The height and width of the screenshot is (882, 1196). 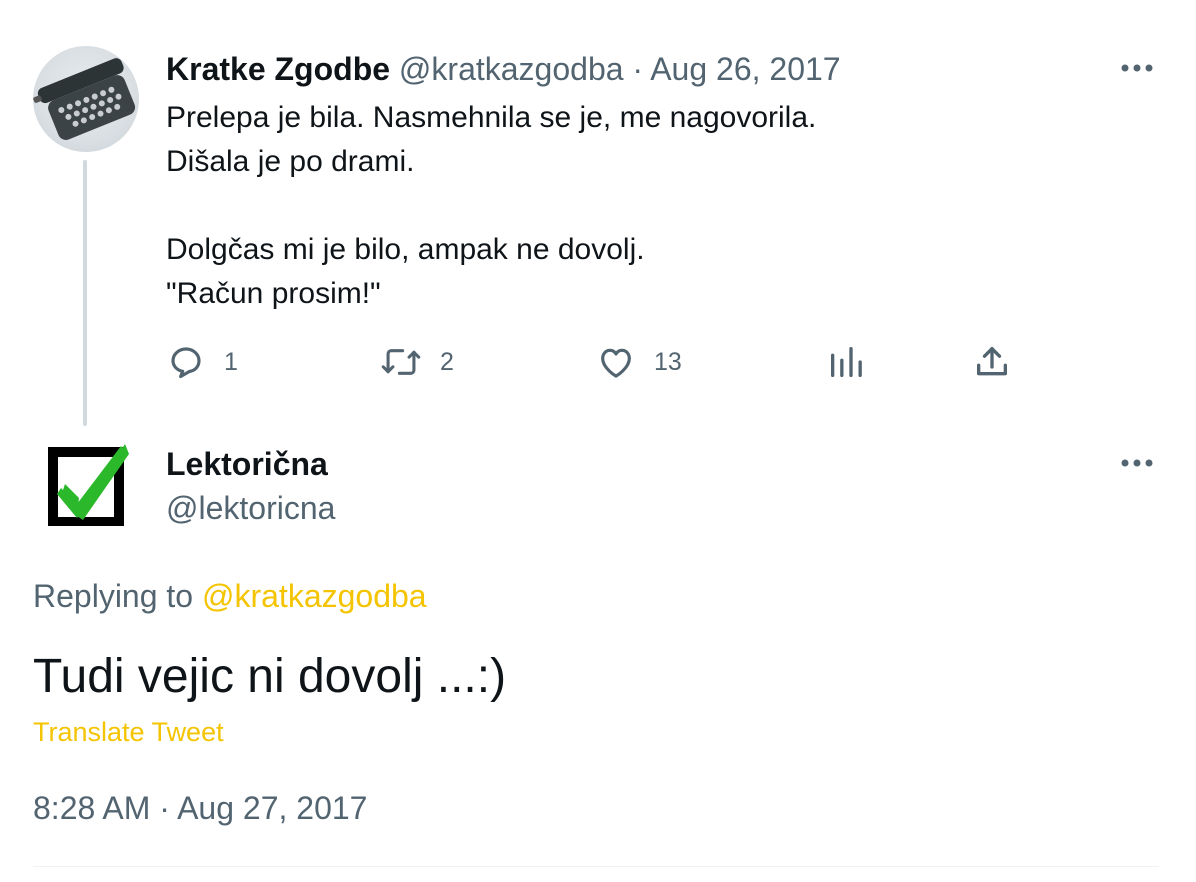 What do you see at coordinates (231, 361) in the screenshot?
I see `reply-count: 1` at bounding box center [231, 361].